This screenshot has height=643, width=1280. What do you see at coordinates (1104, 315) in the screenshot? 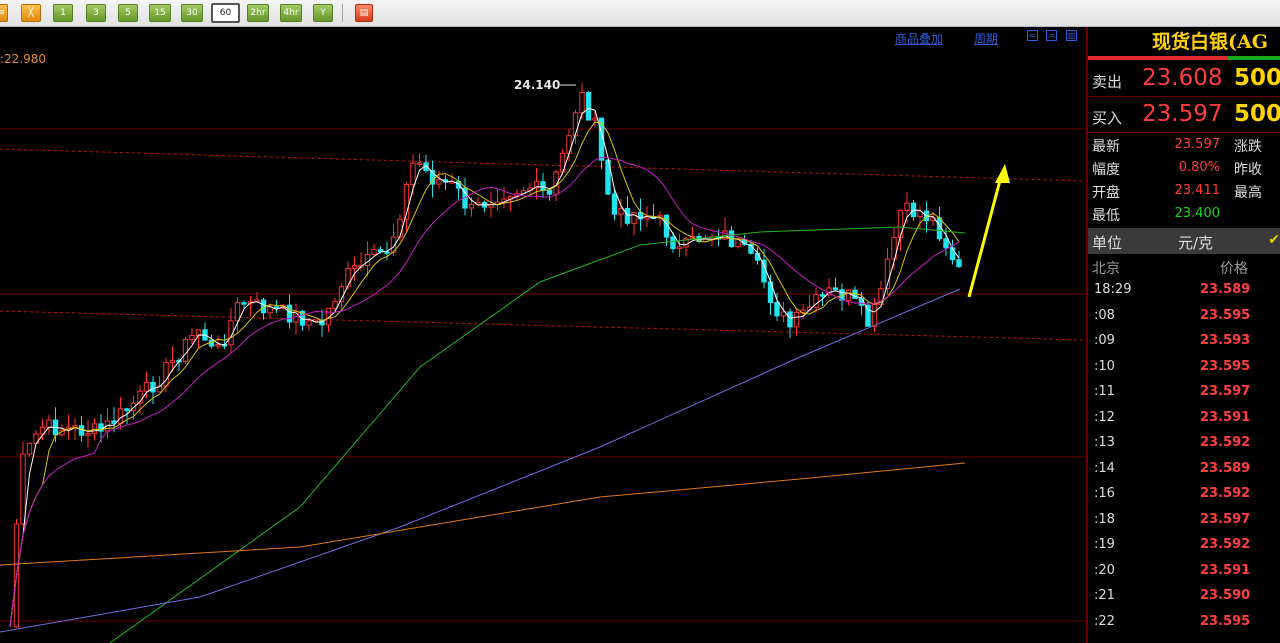
I see `tick-time: :08` at bounding box center [1104, 315].